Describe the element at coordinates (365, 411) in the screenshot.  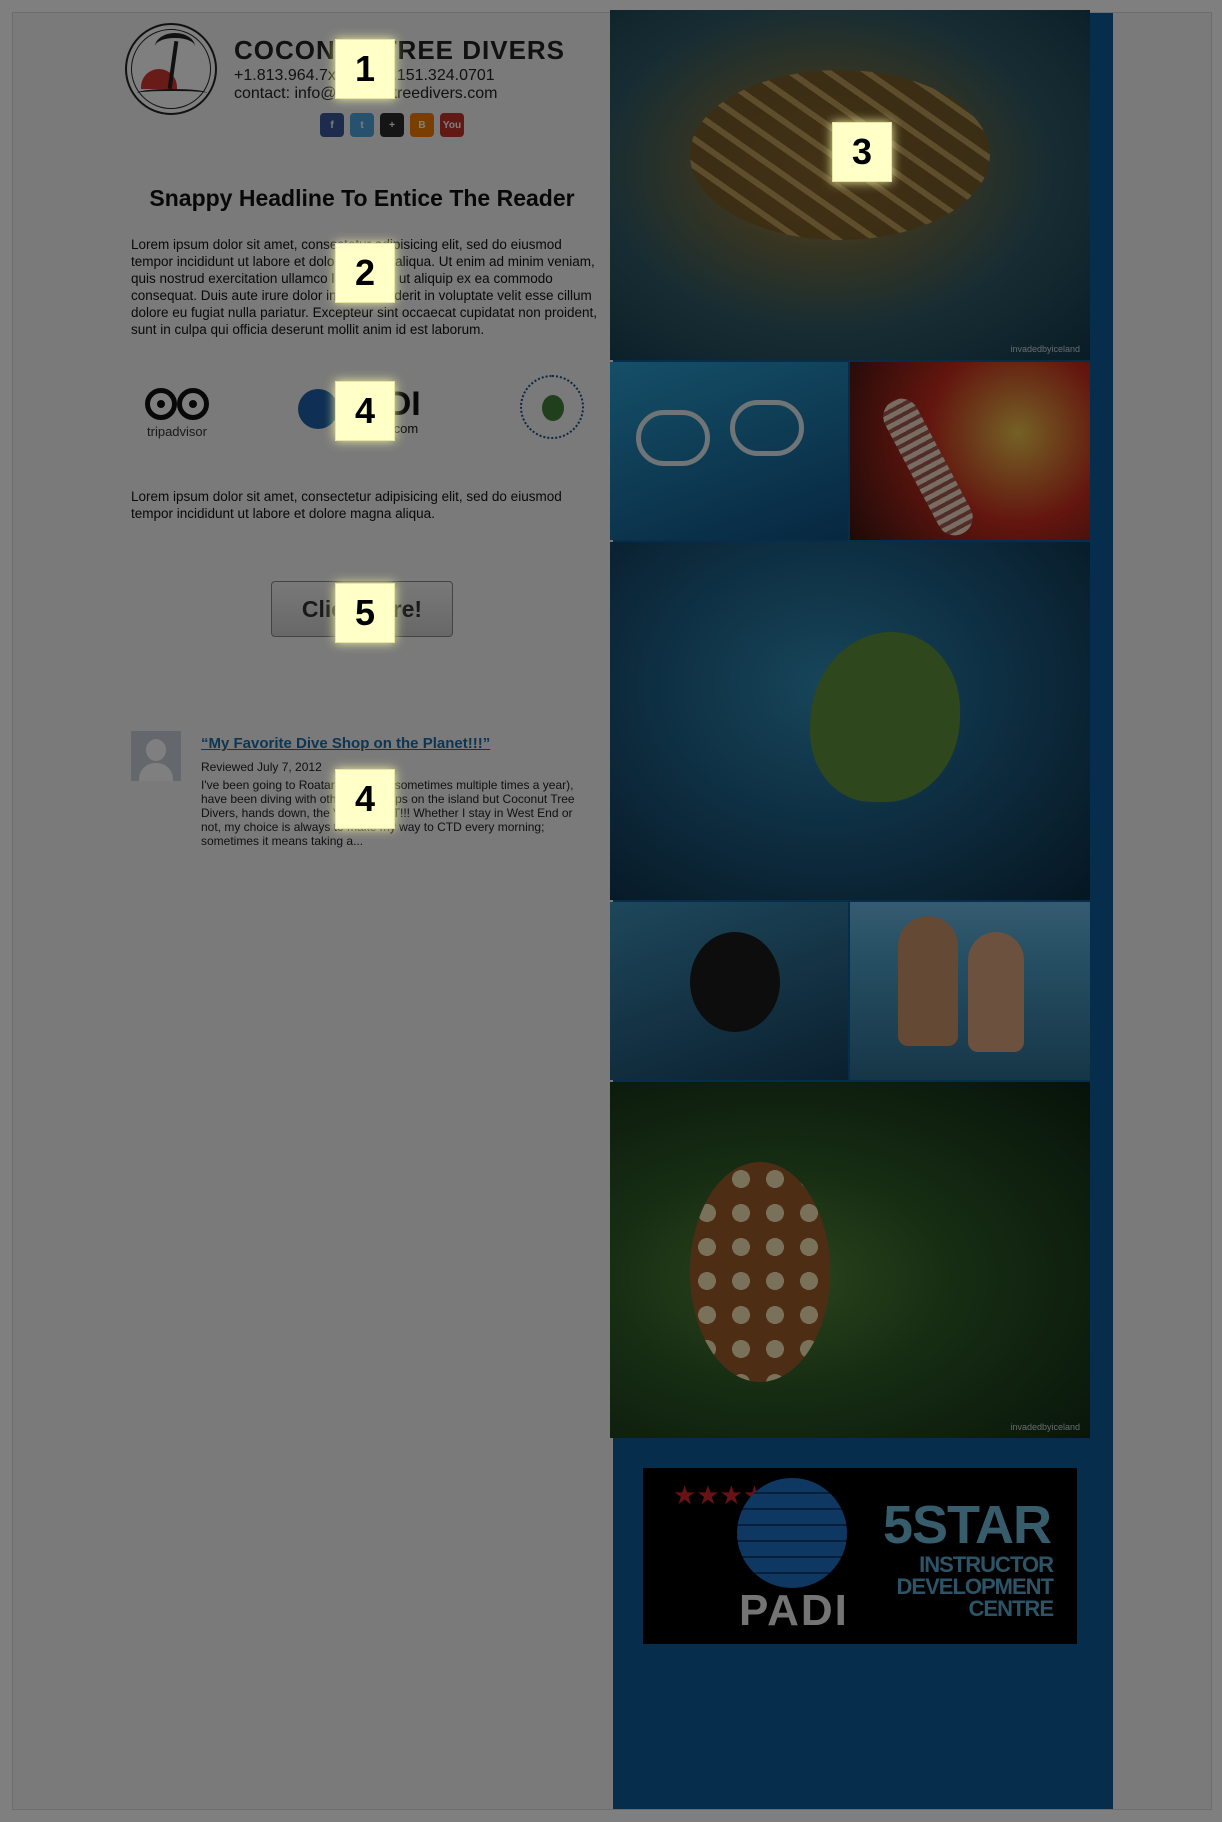
I see `marker-4-partners: 4` at that location.